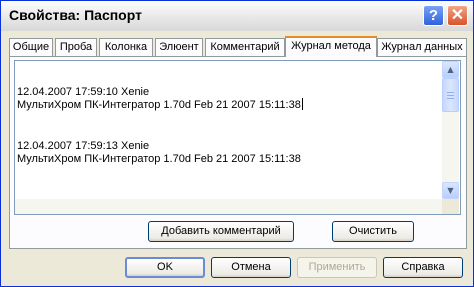  Describe the element at coordinates (83, 146) in the screenshot. I see `log-entry-header: 12.04.2007 17:59:13 Xenie` at that location.